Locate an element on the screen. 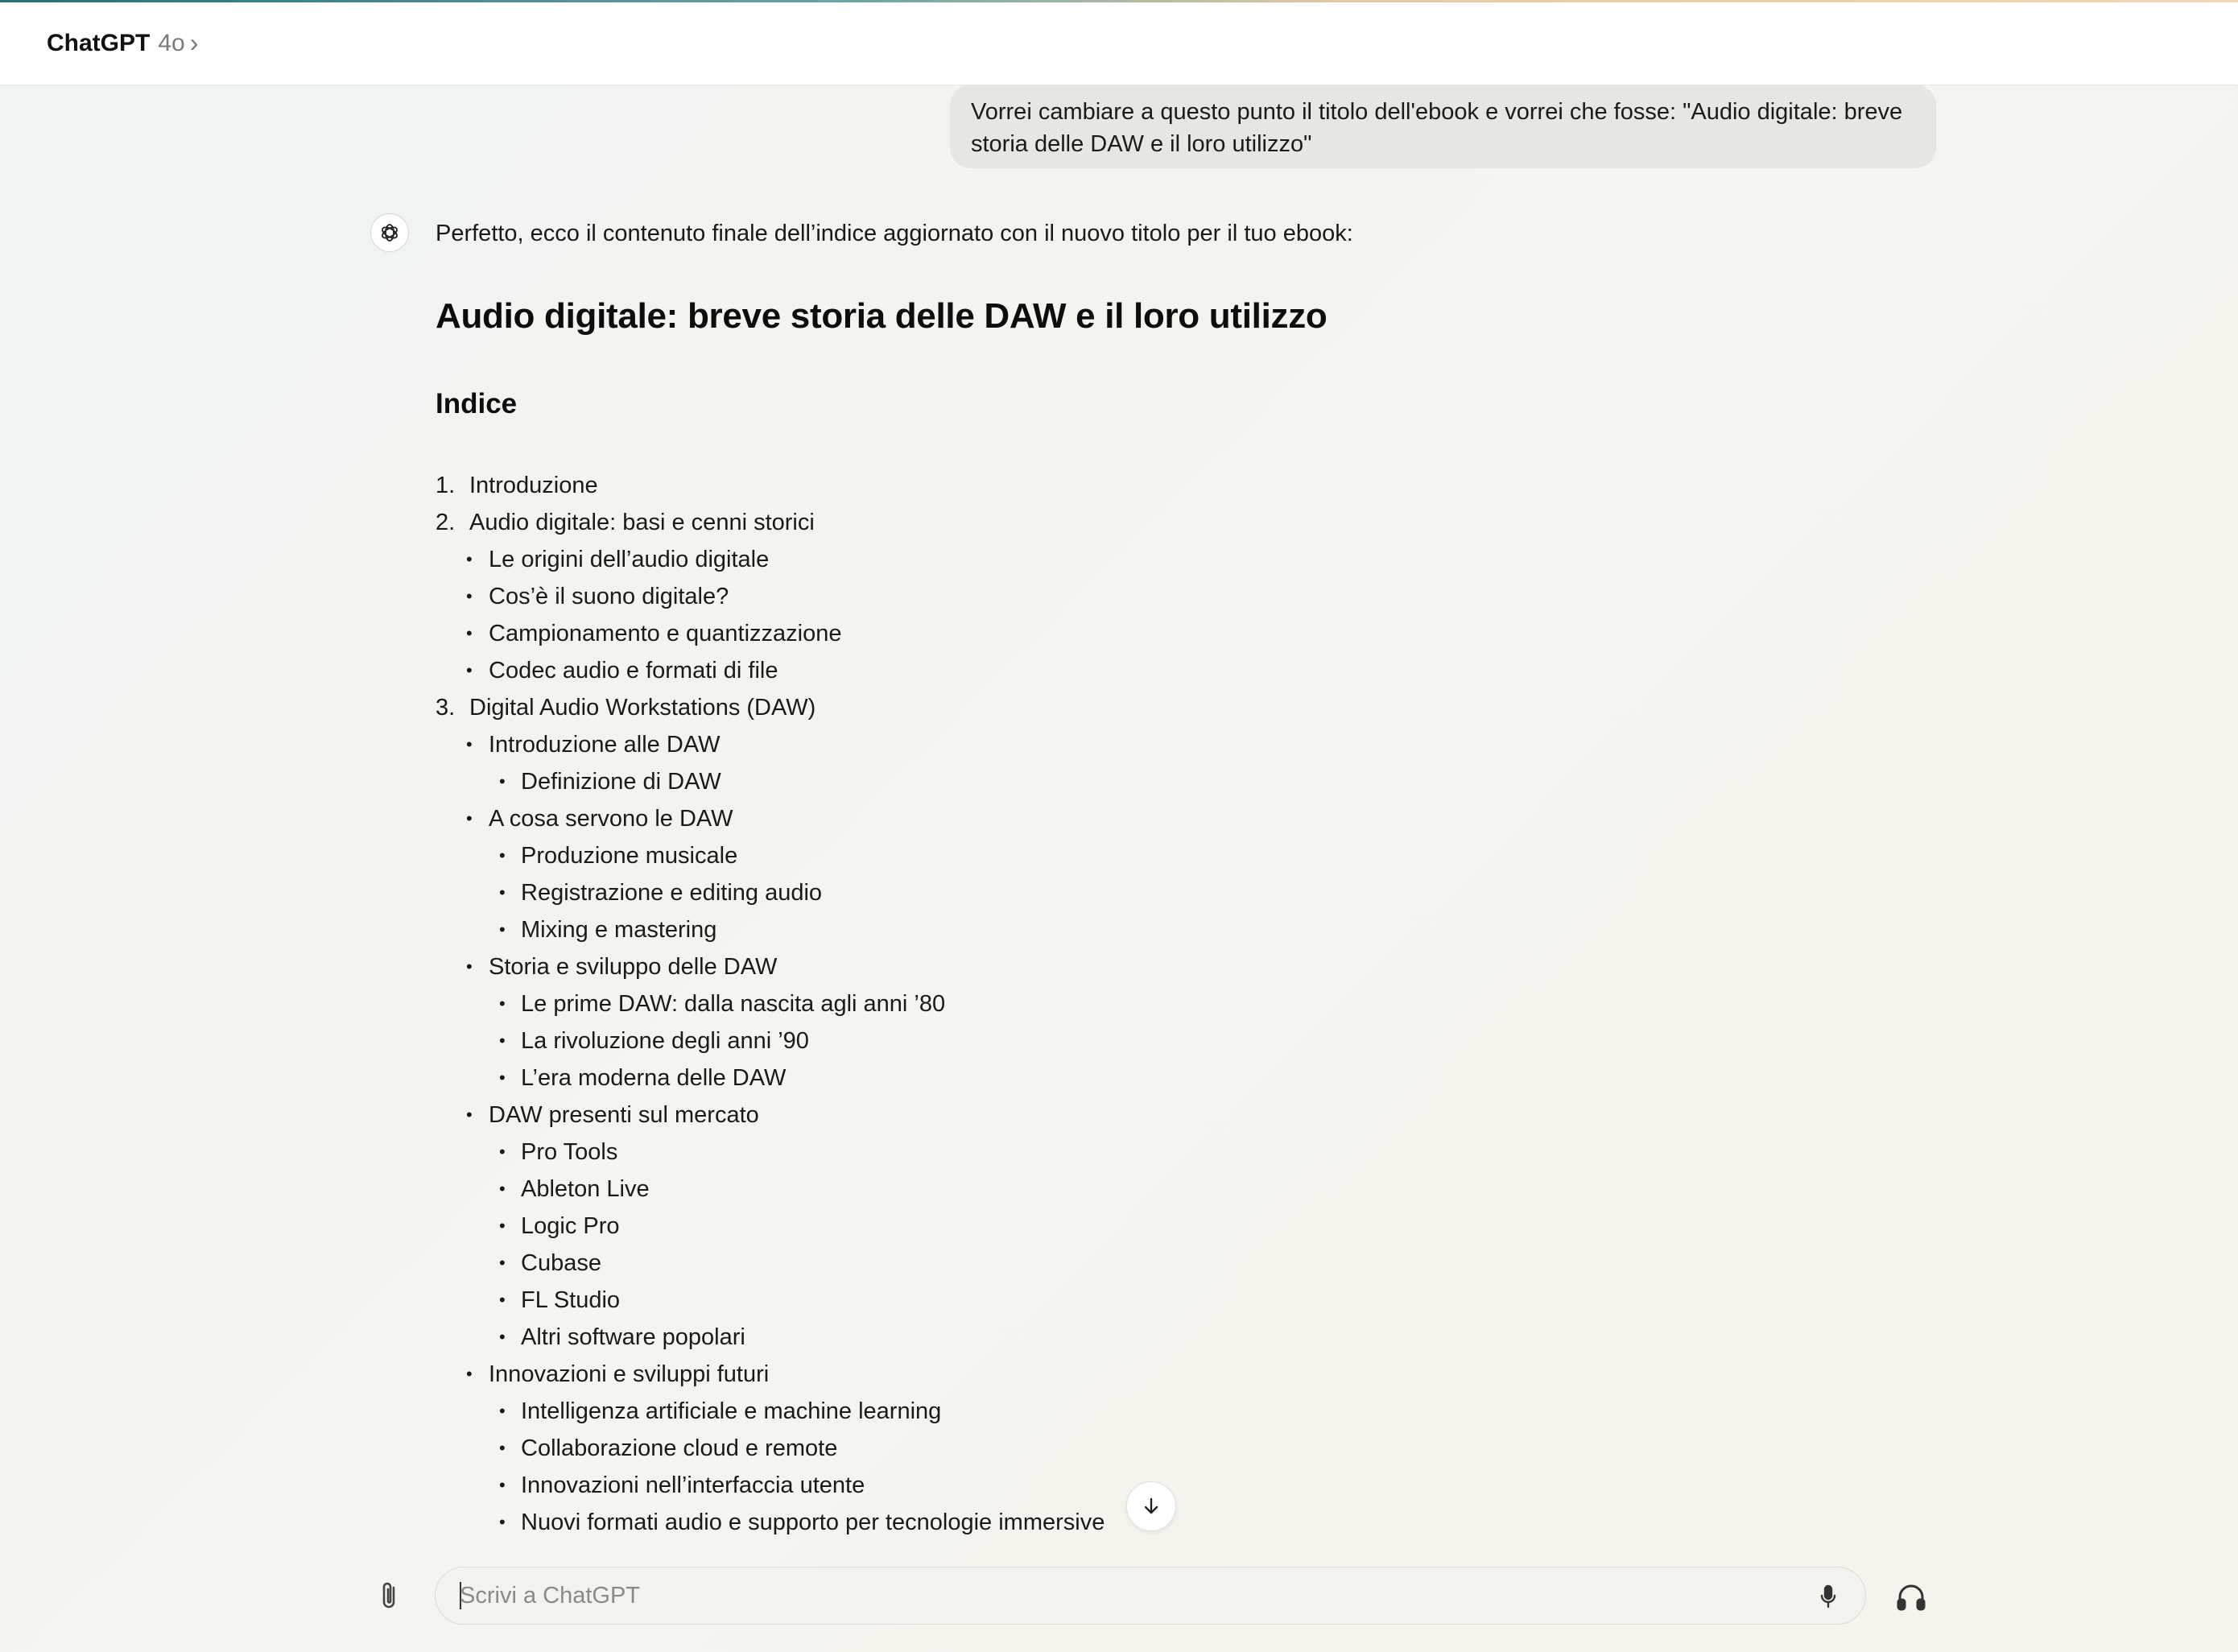 This screenshot has height=1652, width=2238. openai-logo-icon is located at coordinates (390, 232).